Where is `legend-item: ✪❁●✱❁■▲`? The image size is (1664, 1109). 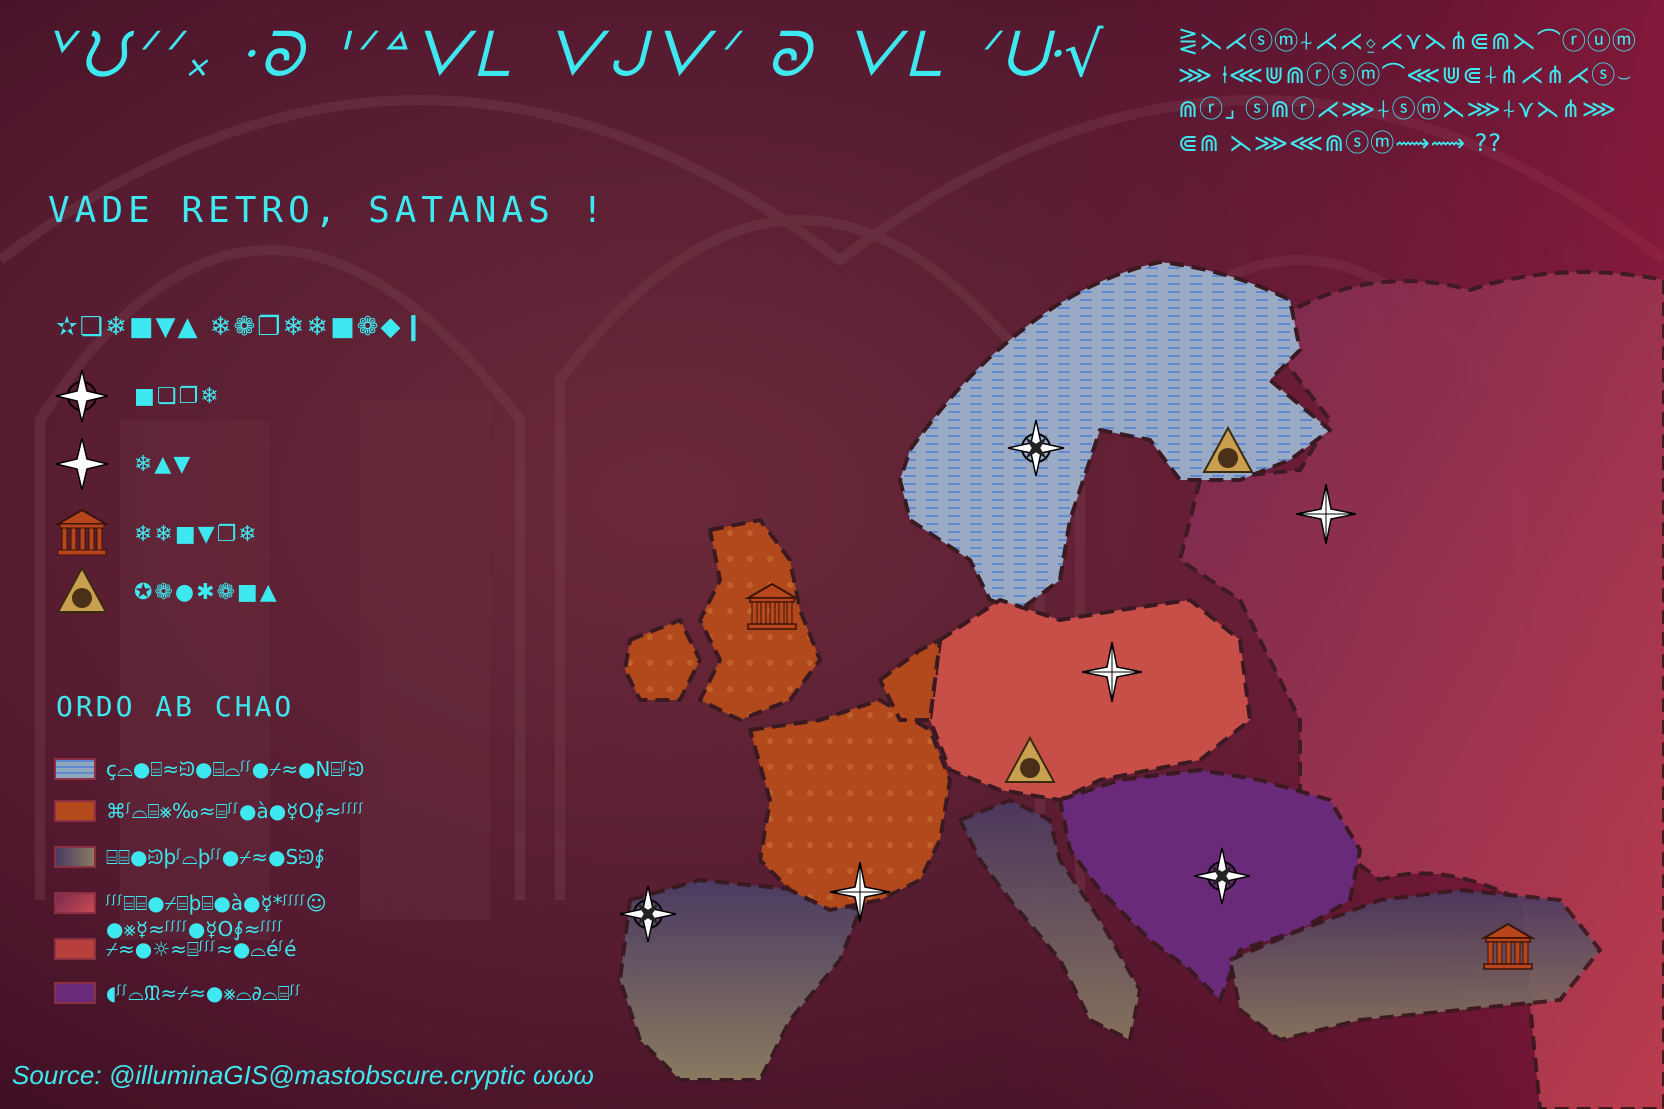
legend-item: ✪❁●✱❁■▲ is located at coordinates (165, 592).